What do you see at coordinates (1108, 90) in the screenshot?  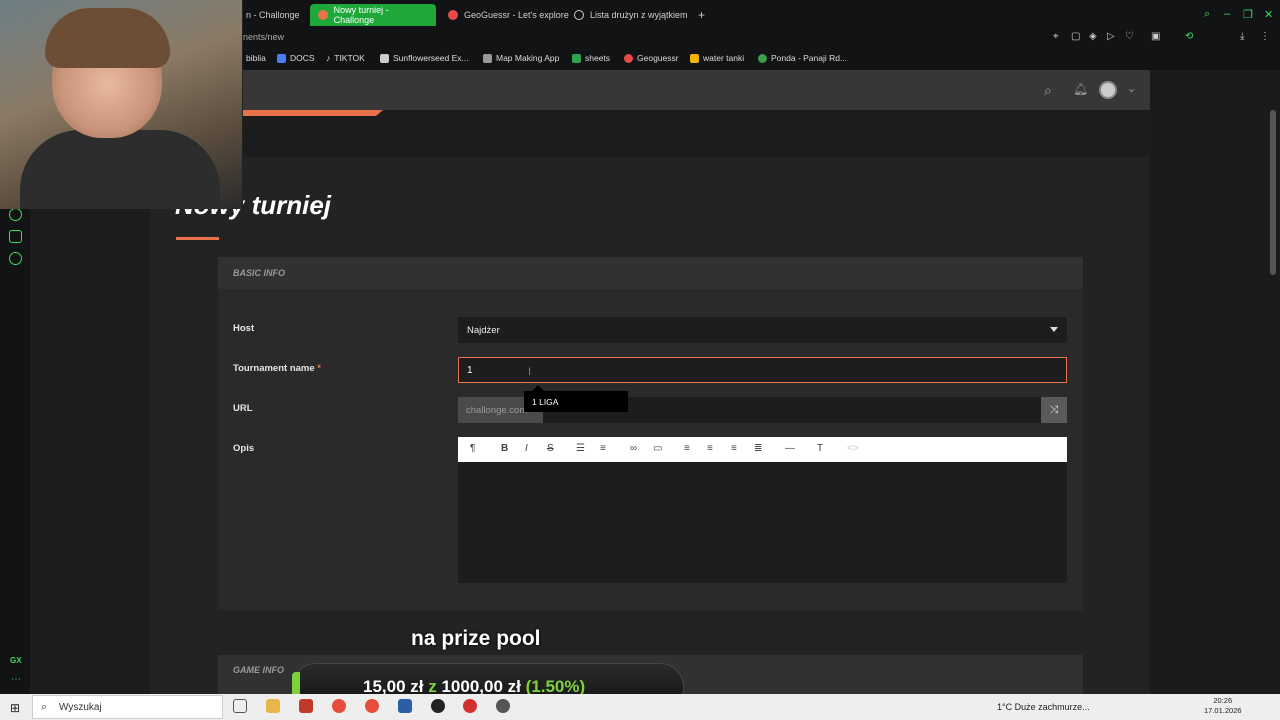 I see `avatar` at bounding box center [1108, 90].